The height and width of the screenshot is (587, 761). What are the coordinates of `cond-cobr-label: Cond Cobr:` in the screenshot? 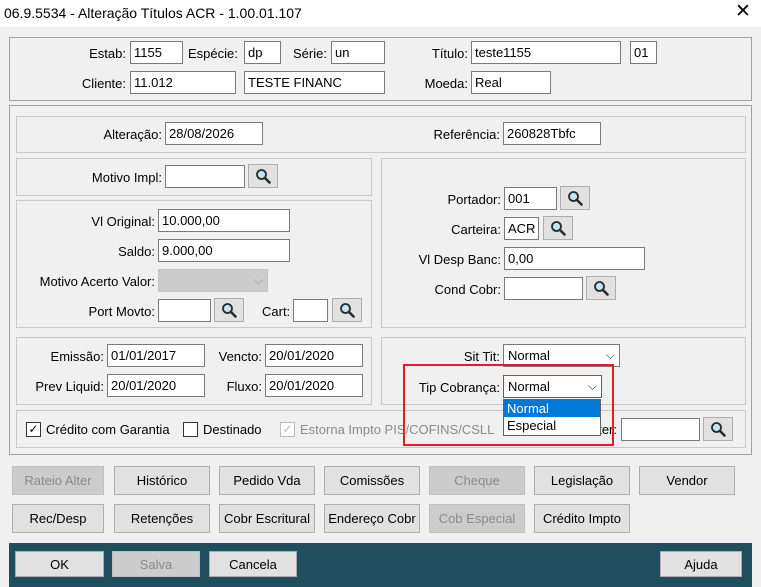 It's located at (467, 289).